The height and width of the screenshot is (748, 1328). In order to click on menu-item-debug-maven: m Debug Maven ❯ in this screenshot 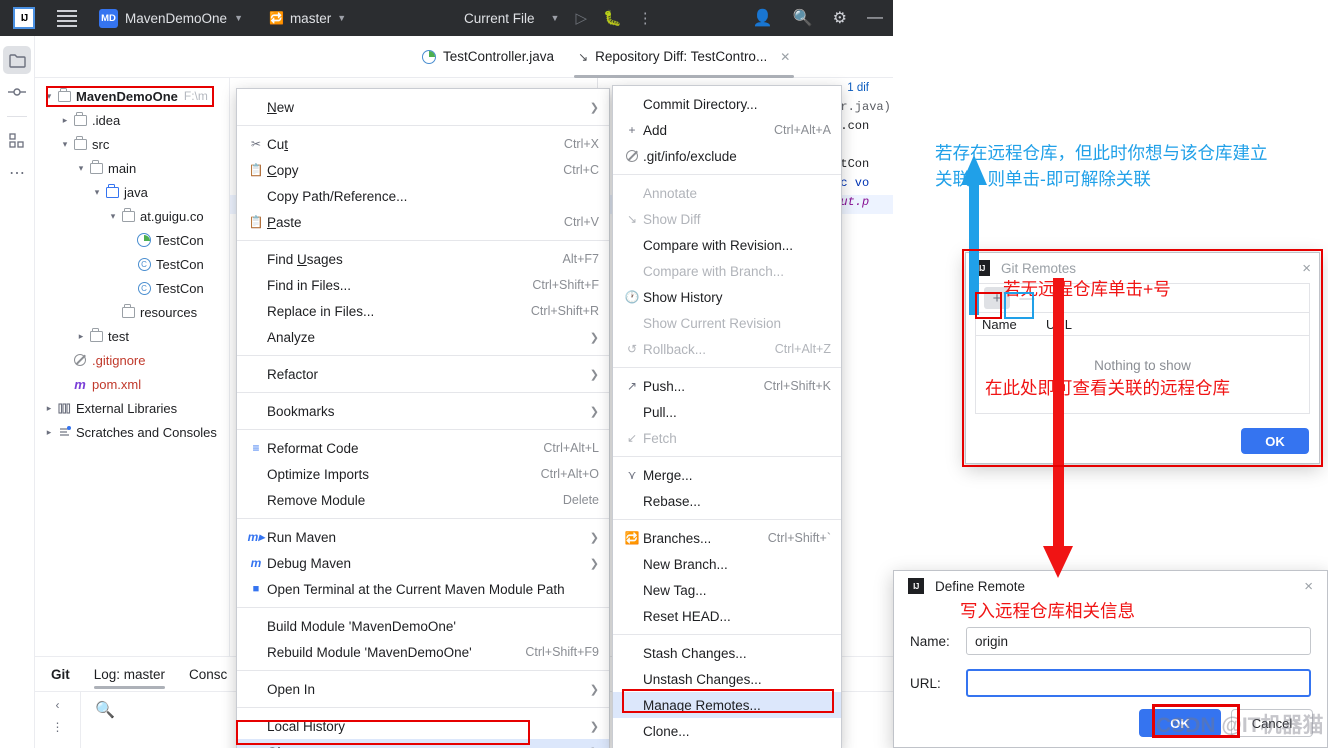, I will do `click(423, 563)`.